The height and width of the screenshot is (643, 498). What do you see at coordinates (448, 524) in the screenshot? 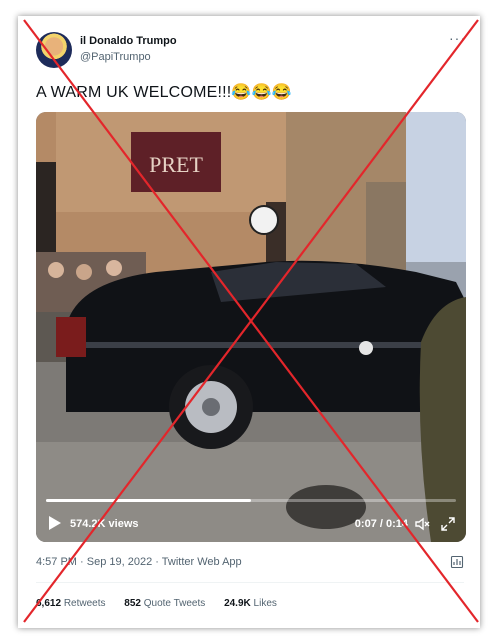
I see `fullscreen-icon` at bounding box center [448, 524].